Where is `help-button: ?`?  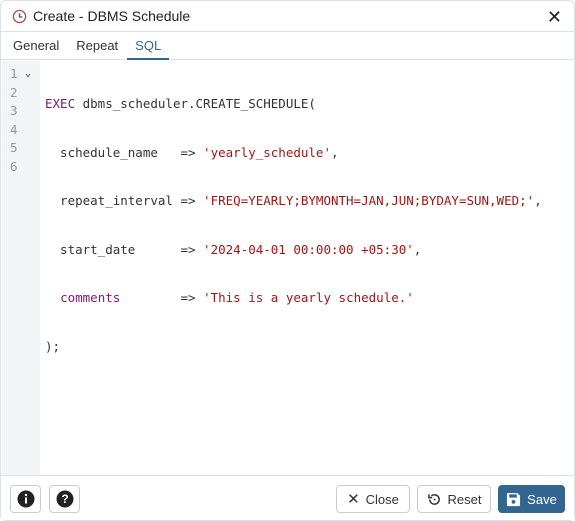 help-button: ? is located at coordinates (64, 499).